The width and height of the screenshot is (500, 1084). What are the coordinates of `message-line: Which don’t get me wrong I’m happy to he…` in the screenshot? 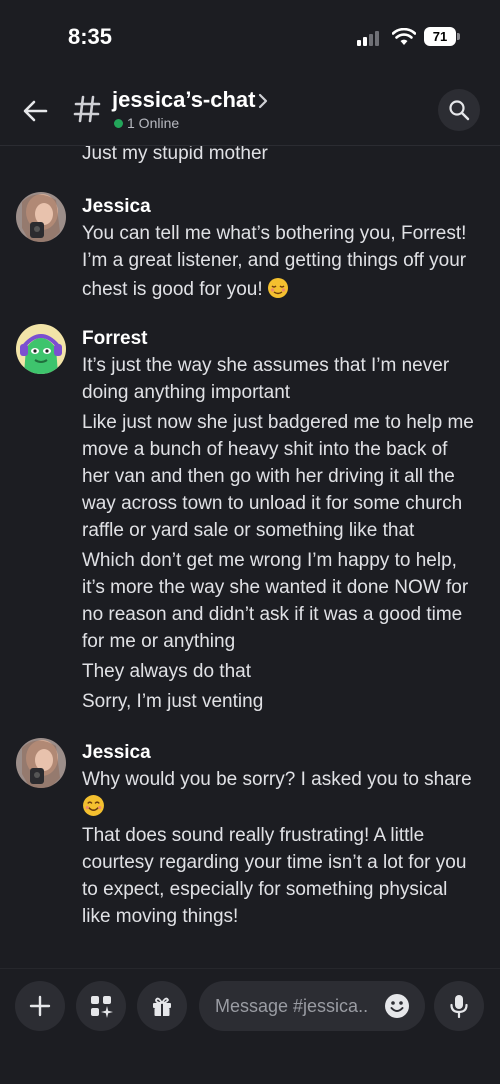 It's located at (269, 560).